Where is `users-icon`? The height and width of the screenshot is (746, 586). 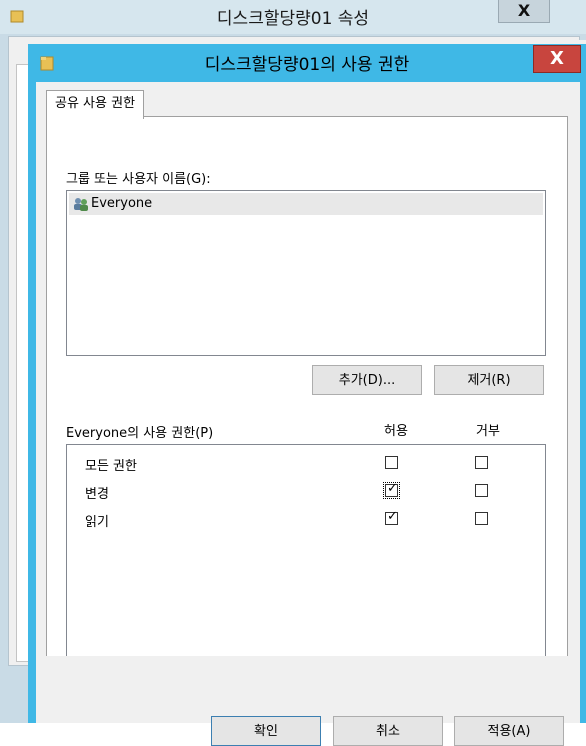
users-icon is located at coordinates (81, 204).